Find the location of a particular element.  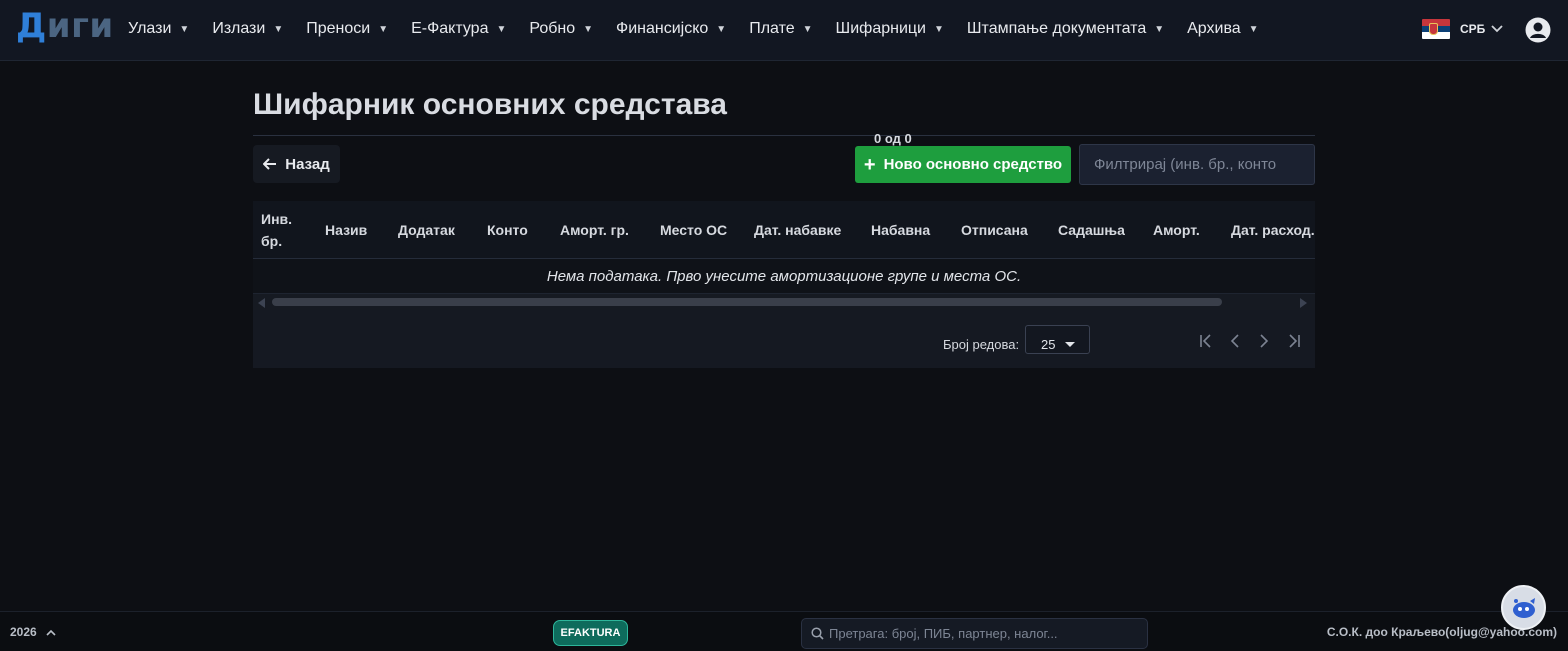

menu-prenosi: Преноси ▼ is located at coordinates (347, 29).